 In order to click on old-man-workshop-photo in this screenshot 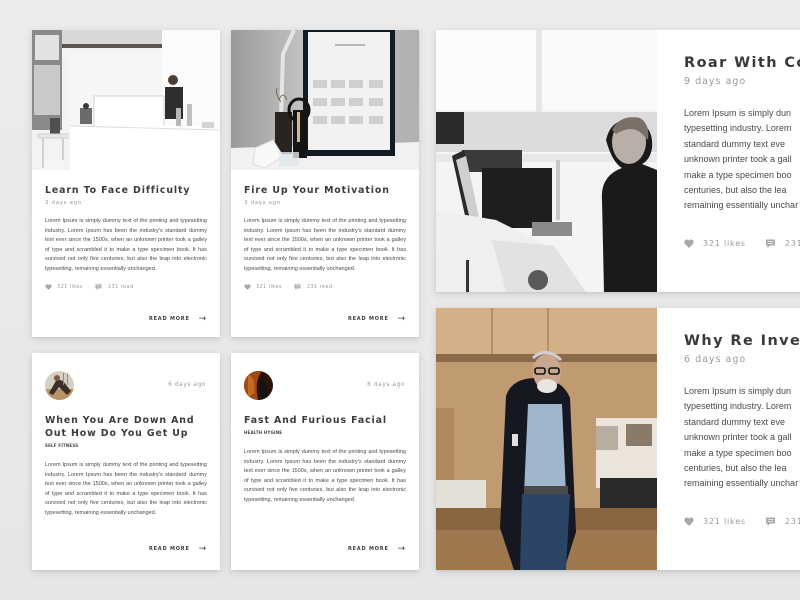, I will do `click(546, 439)`.